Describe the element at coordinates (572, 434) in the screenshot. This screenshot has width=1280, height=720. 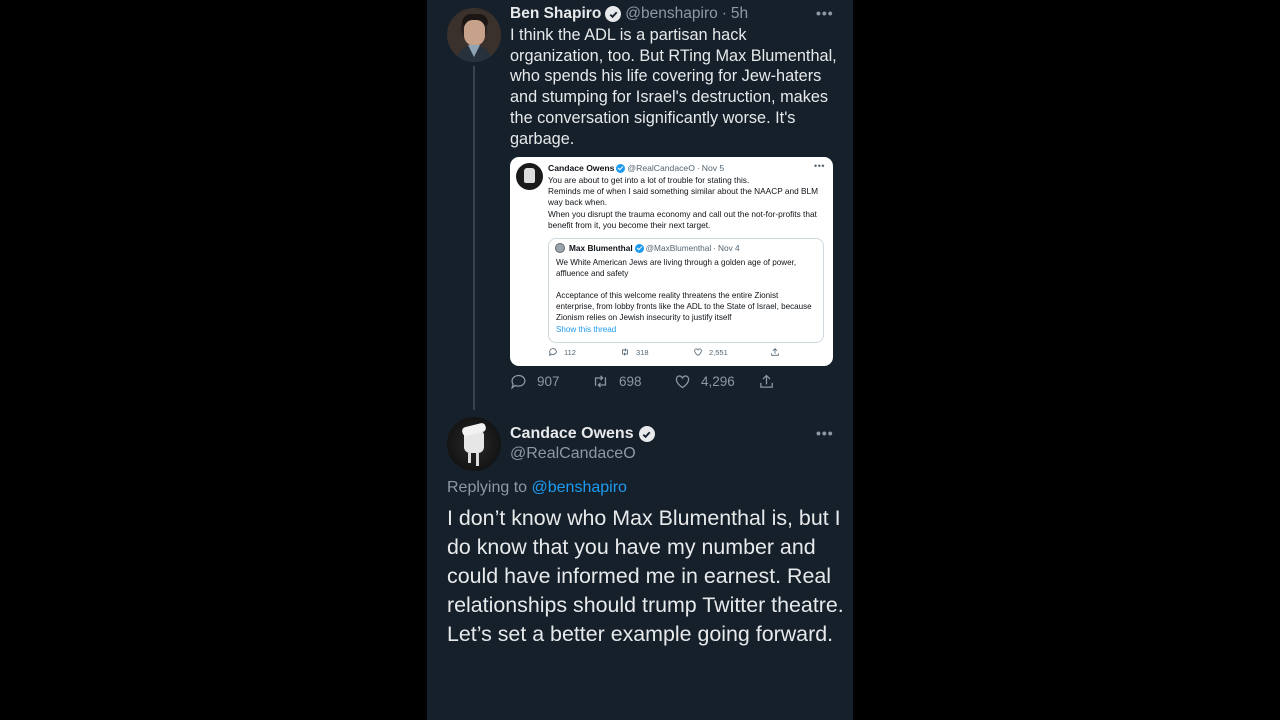
I see `author-name: Candace Owens` at that location.